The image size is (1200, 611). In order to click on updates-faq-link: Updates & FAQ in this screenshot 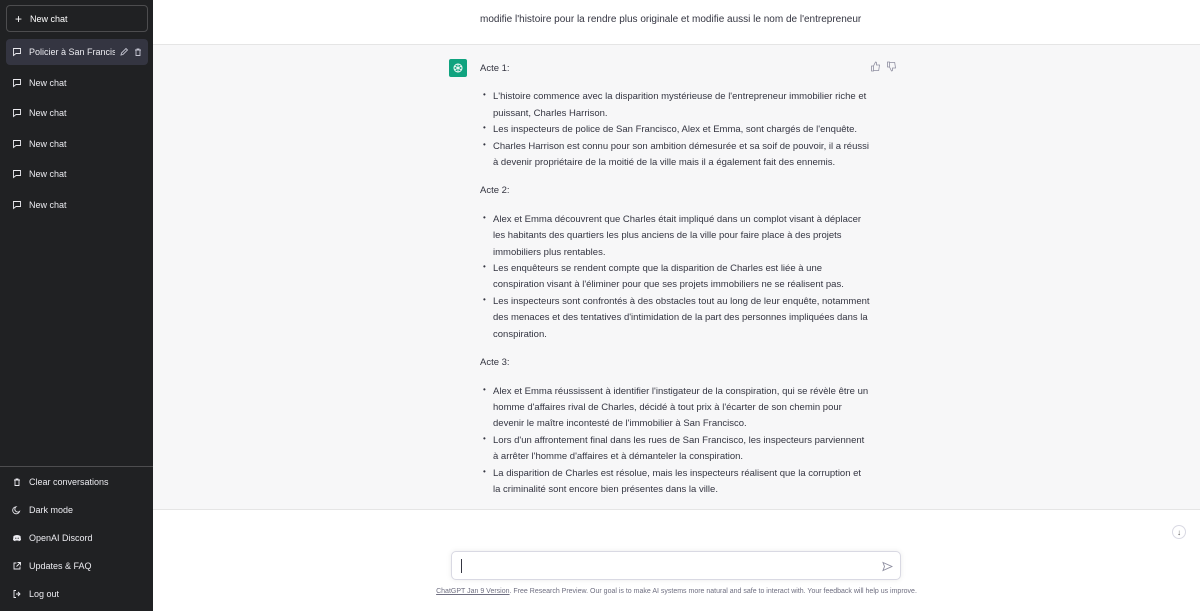, I will do `click(77, 566)`.